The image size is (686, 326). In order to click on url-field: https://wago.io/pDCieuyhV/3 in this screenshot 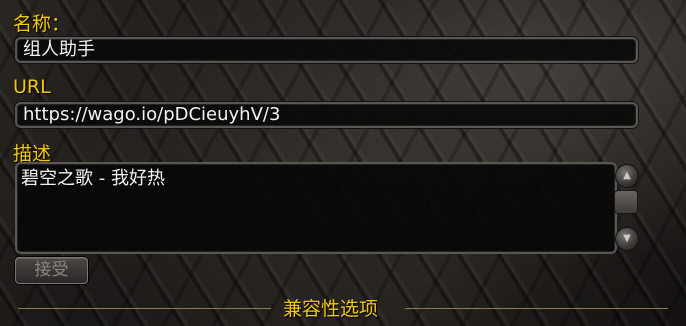, I will do `click(326, 115)`.